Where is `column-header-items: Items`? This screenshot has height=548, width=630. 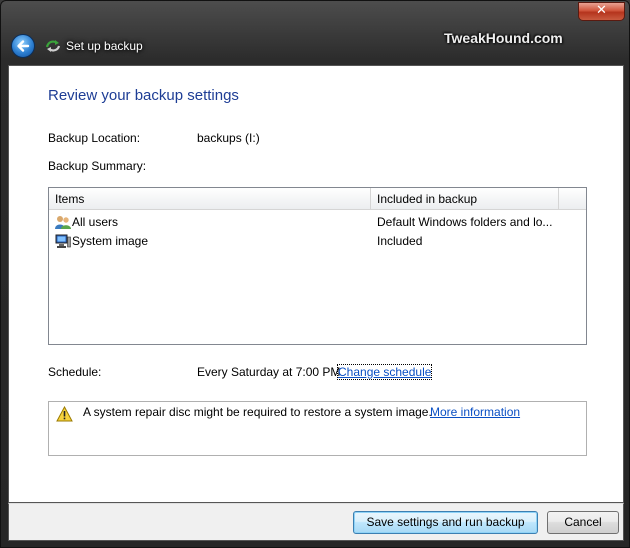
column-header-items: Items is located at coordinates (210, 198).